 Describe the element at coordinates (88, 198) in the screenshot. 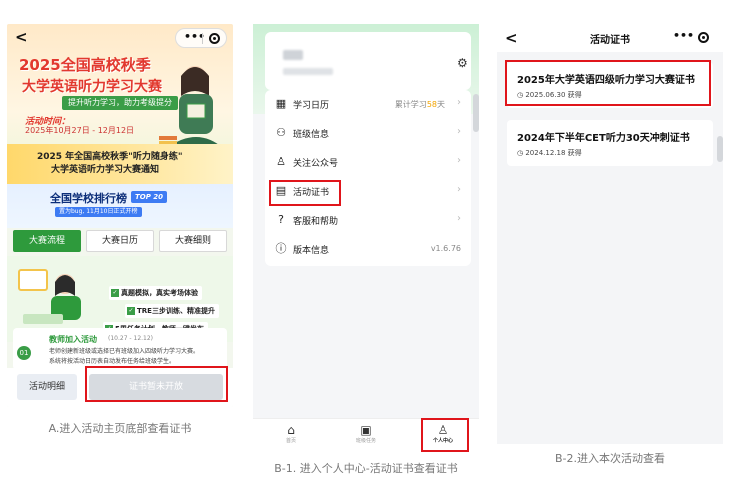

I see `rank-title: 全国学校排行榜` at that location.